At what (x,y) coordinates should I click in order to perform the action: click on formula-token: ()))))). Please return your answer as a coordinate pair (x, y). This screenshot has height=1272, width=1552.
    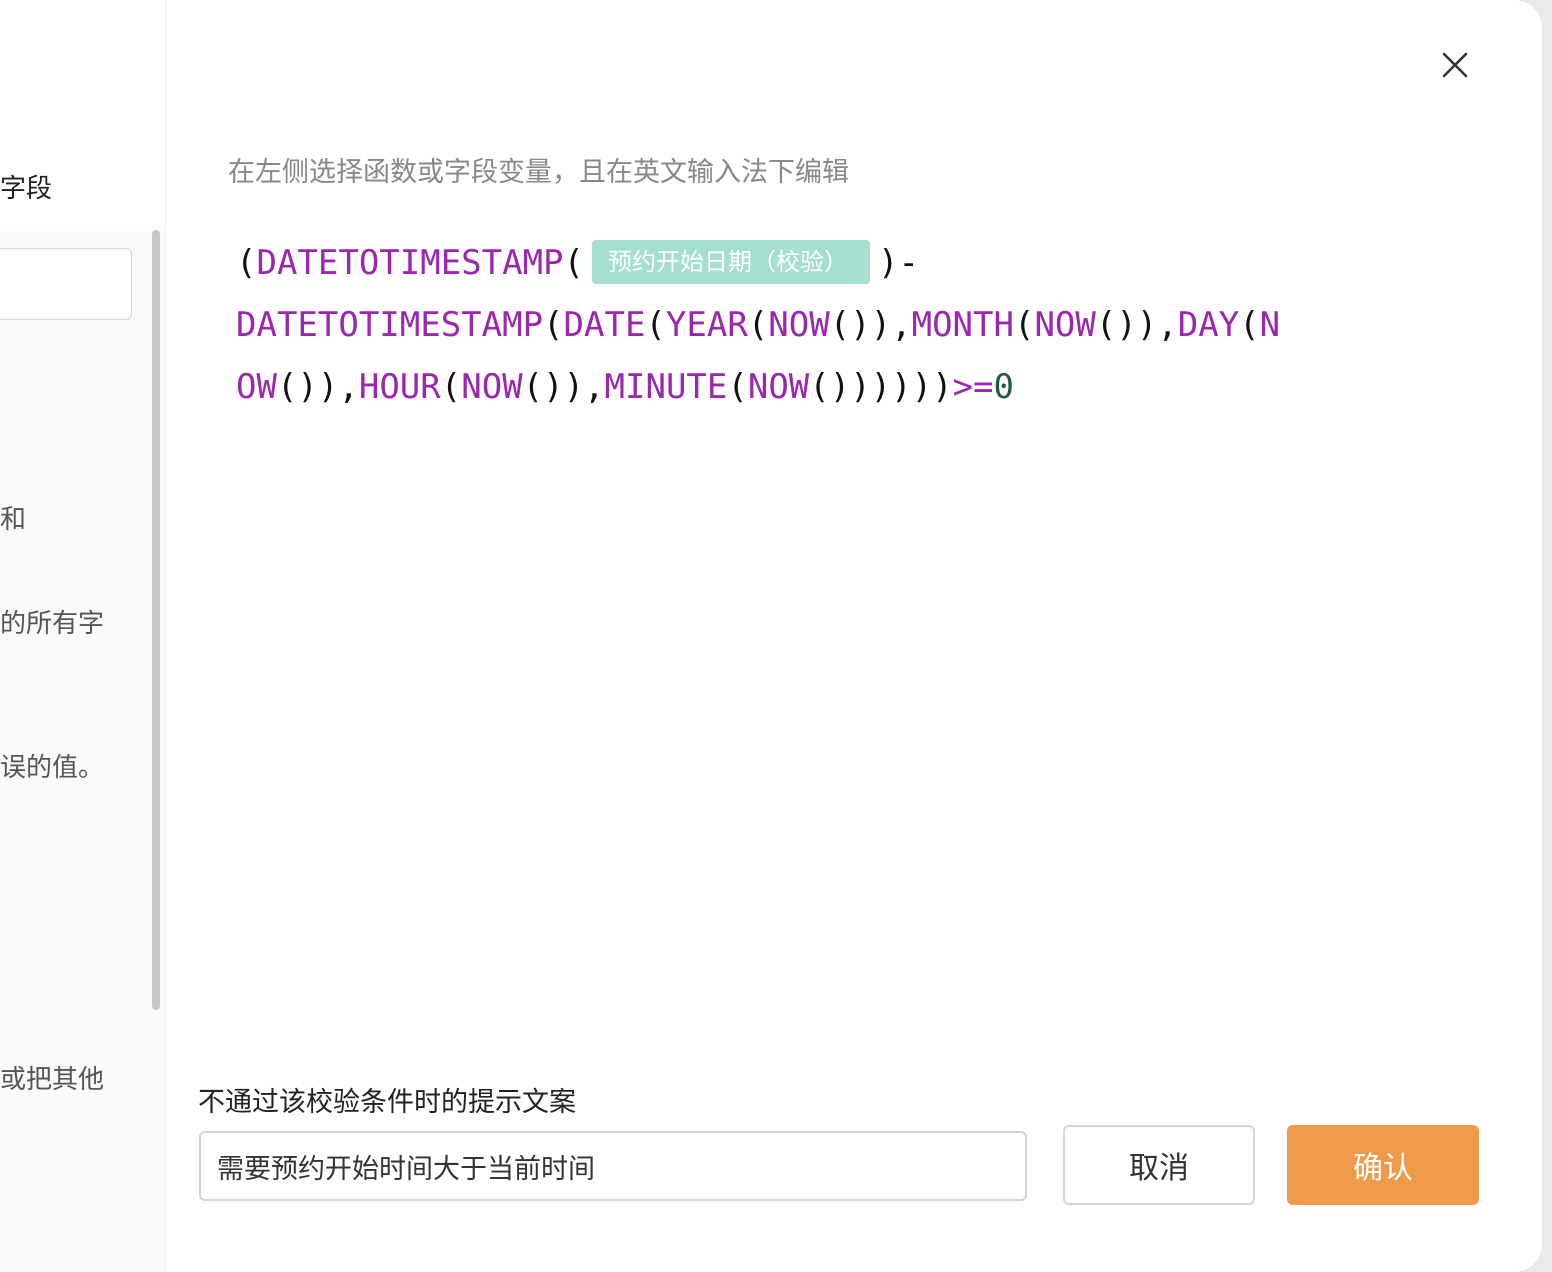
    Looking at the image, I should click on (881, 387).